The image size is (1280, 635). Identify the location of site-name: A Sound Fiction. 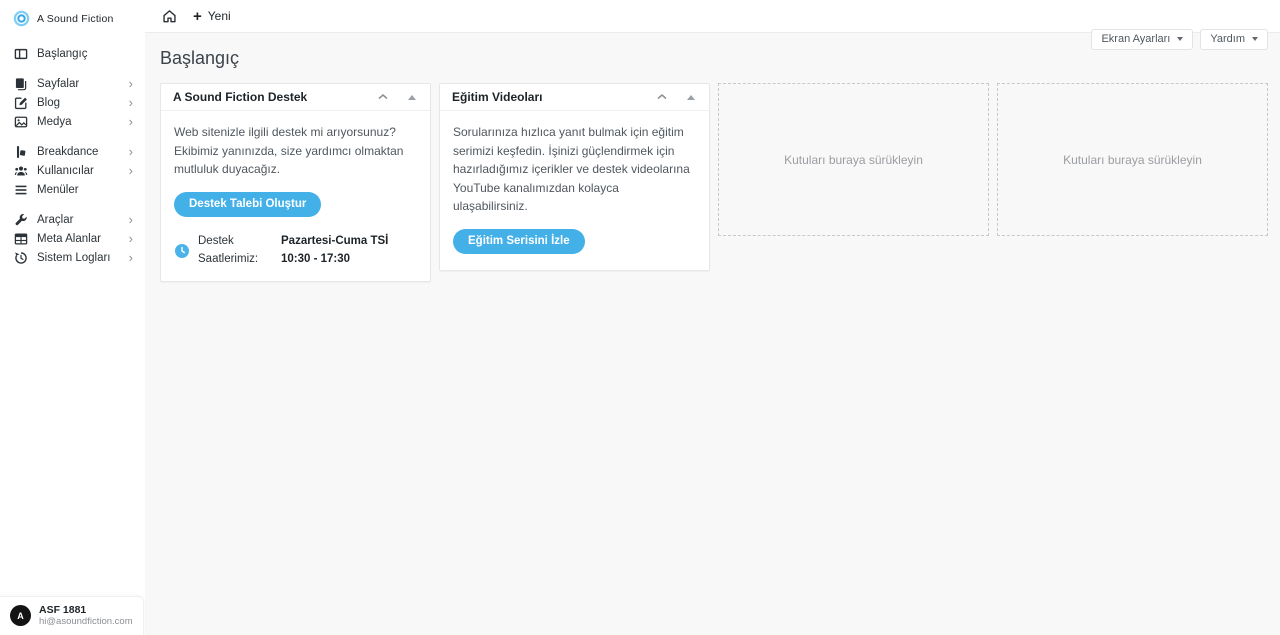
(75, 18).